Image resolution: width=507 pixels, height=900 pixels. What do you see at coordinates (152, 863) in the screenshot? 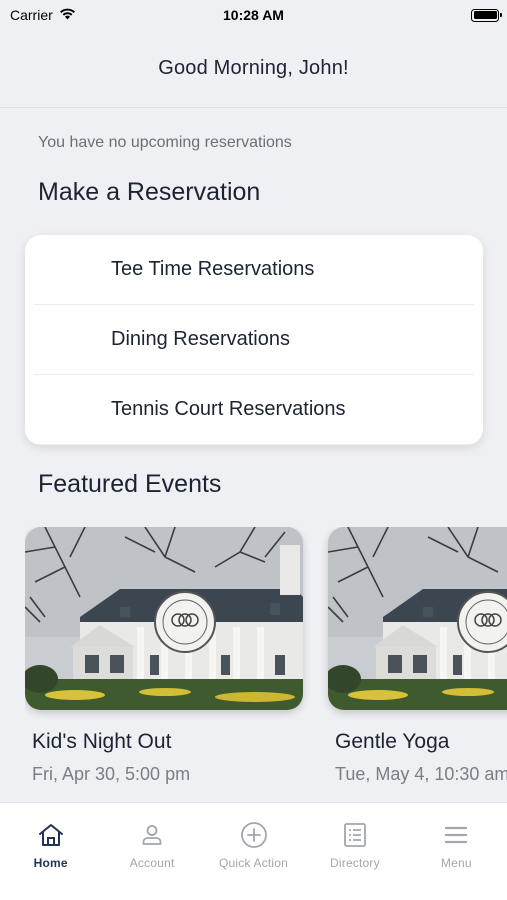
I see `tab-label: Account` at bounding box center [152, 863].